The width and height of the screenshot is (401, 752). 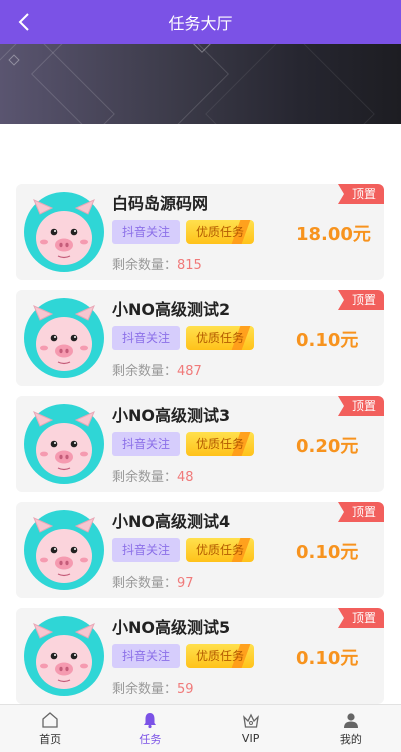 I want to click on task-card: 小NO高级测试4 抖音关注 优质任务 剩余数量：97 0.10元 顶置, so click(x=200, y=550).